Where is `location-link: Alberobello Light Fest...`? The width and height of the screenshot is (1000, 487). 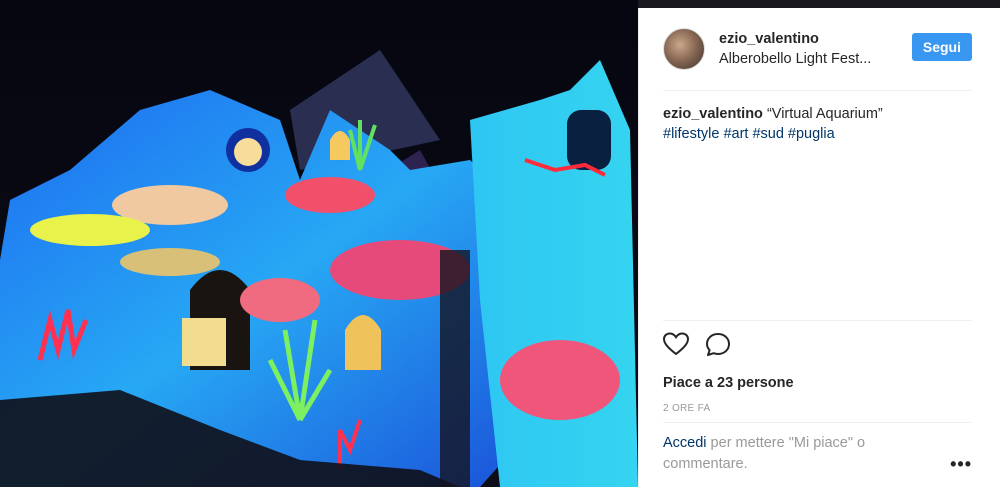
location-link: Alberobello Light Fest... is located at coordinates (804, 59).